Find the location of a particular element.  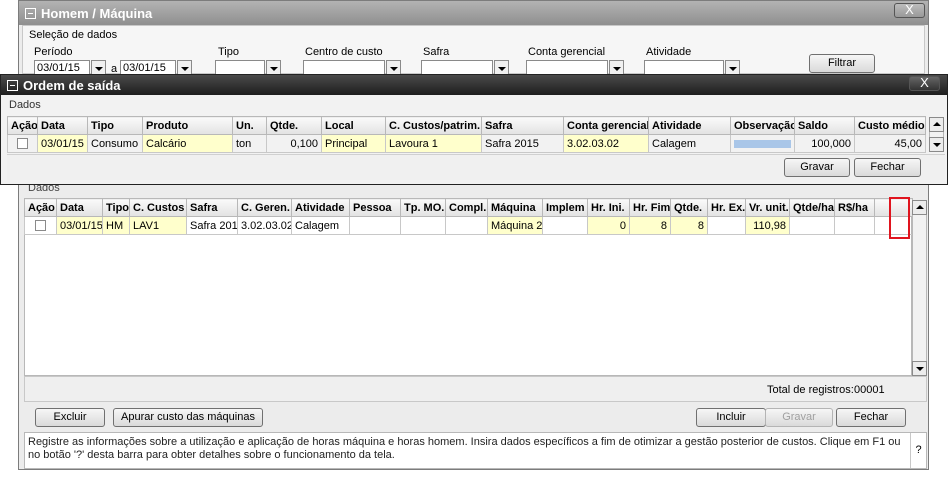

column-header: Custo médio is located at coordinates (890, 125).